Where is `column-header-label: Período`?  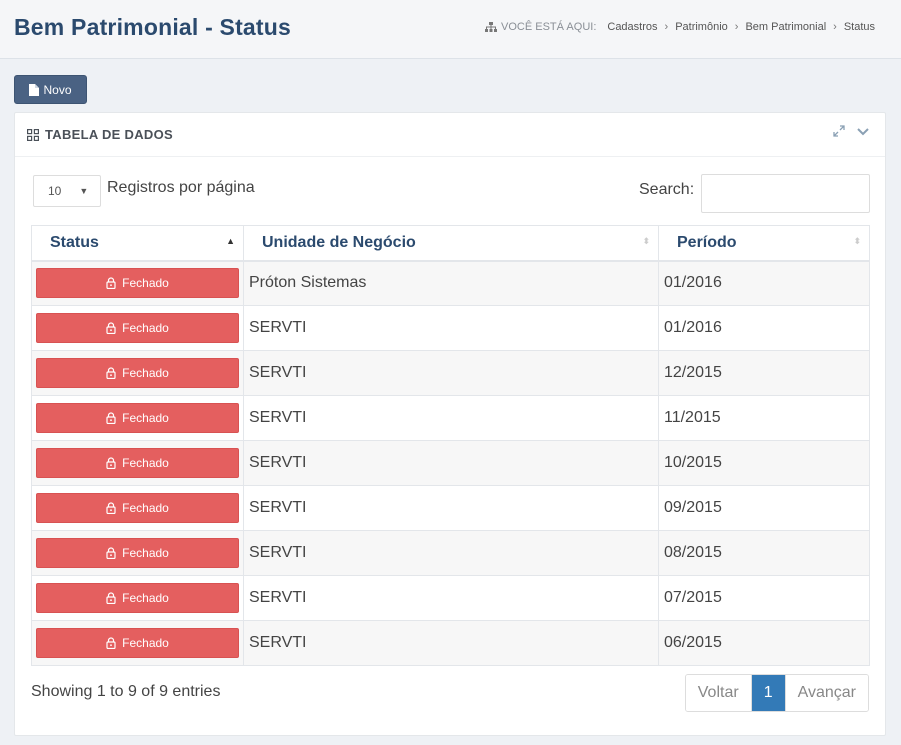
column-header-label: Período is located at coordinates (707, 242).